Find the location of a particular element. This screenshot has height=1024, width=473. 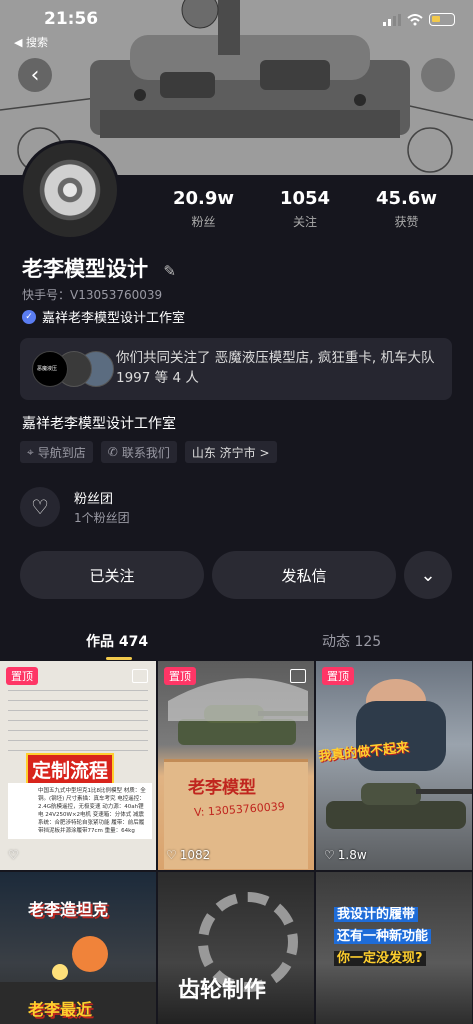

stat-label: 粉丝 is located at coordinates (203, 222).